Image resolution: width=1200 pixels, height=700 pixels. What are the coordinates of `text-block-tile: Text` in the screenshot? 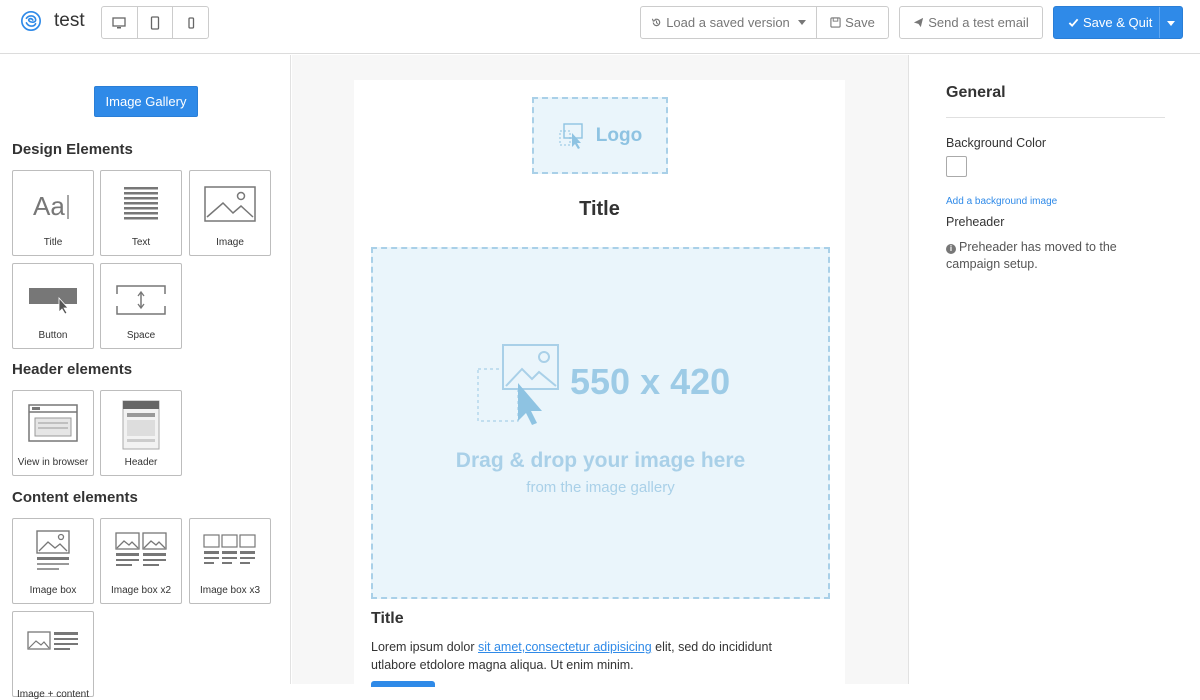 It's located at (141, 213).